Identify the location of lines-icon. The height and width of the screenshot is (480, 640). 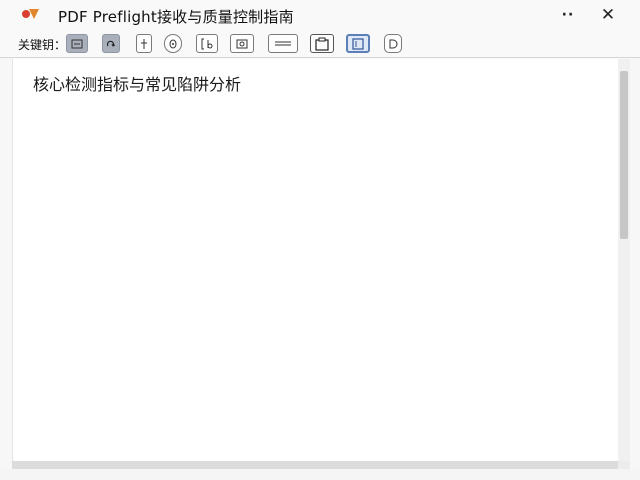
(283, 43).